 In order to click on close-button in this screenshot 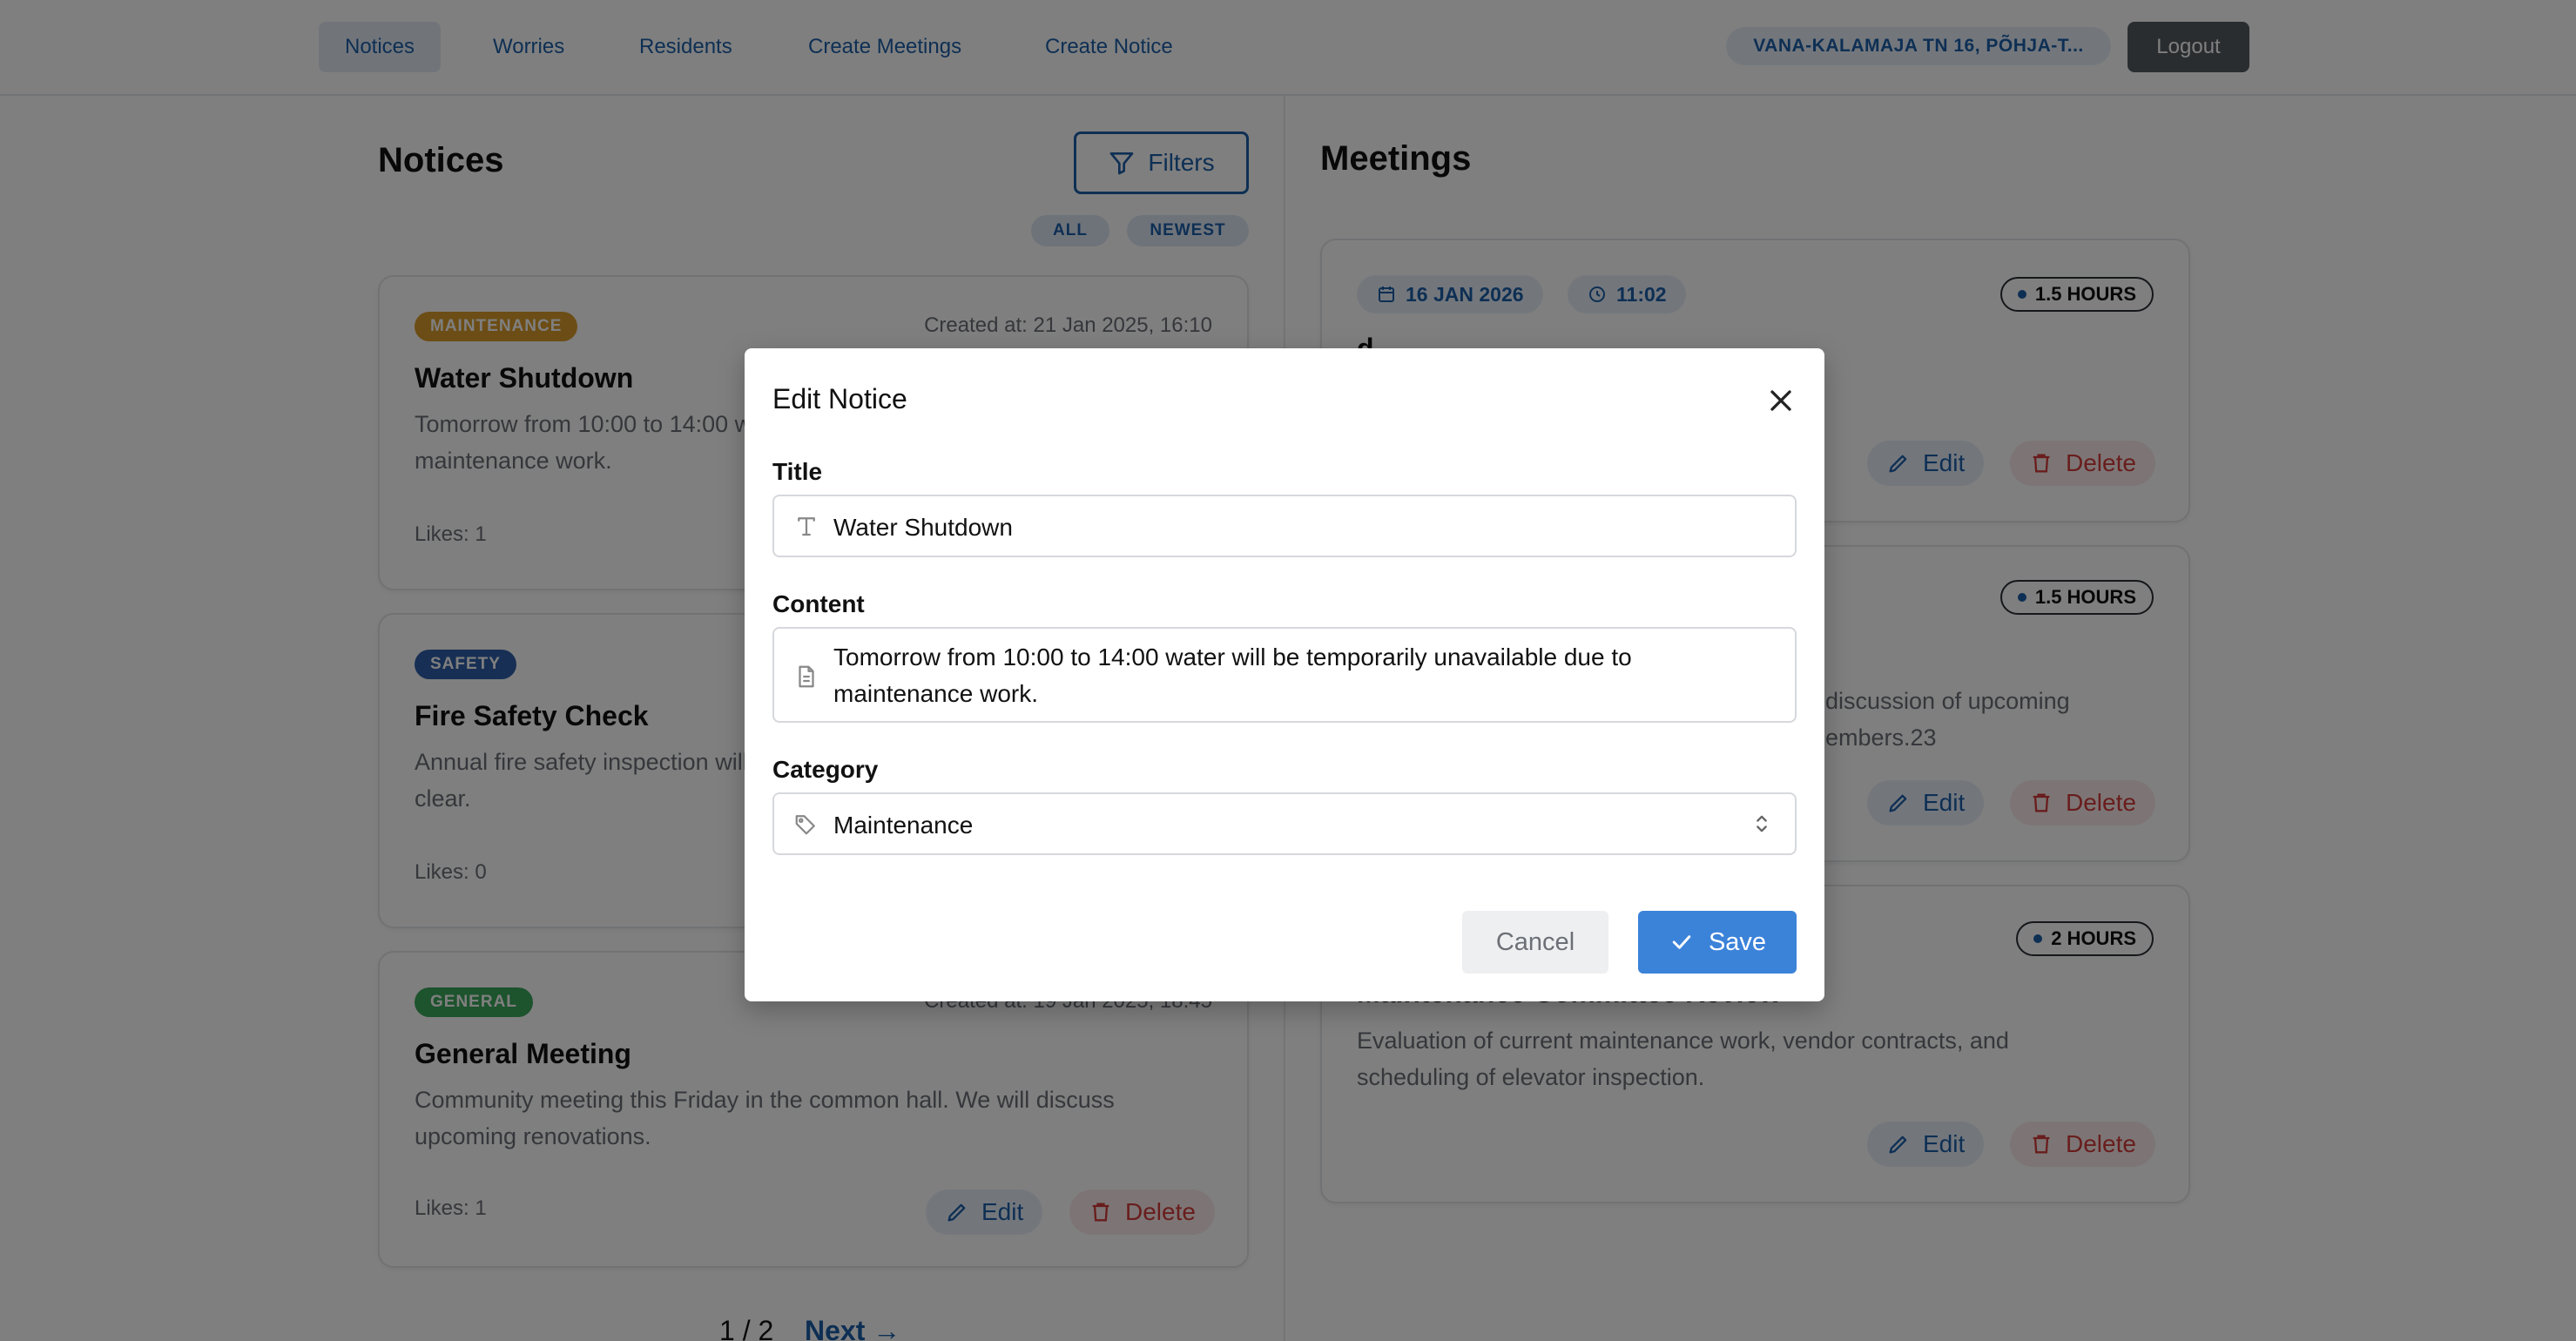, I will do `click(1781, 401)`.